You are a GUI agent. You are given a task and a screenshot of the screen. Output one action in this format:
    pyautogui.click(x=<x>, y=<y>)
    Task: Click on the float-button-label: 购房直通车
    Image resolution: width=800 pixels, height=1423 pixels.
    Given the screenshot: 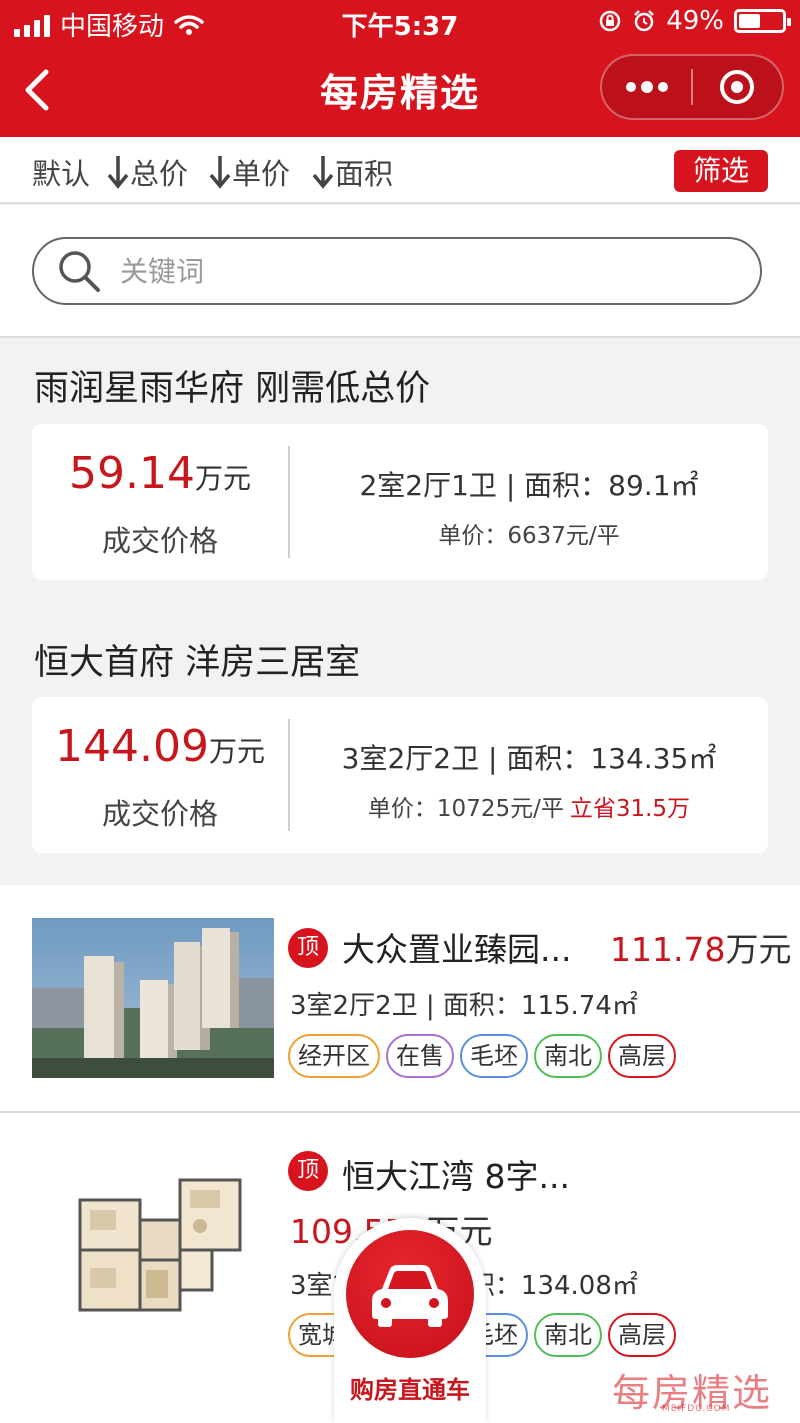 What is the action you would take?
    pyautogui.click(x=410, y=1390)
    